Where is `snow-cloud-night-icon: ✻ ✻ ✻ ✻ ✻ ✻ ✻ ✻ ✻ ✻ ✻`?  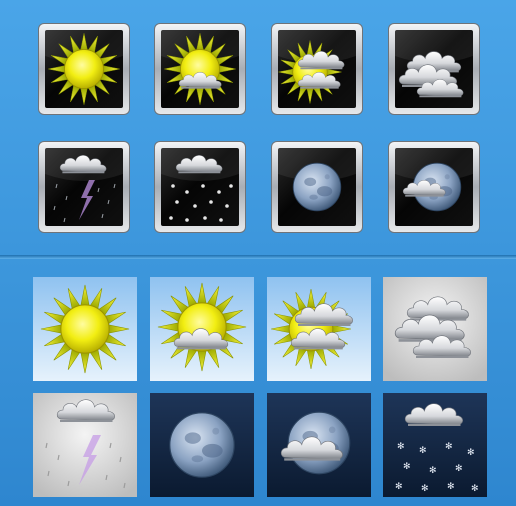
snow-cloud-night-icon: ✻ ✻ ✻ ✻ ✻ ✻ ✻ ✻ ✻ ✻ ✻ is located at coordinates (435, 445).